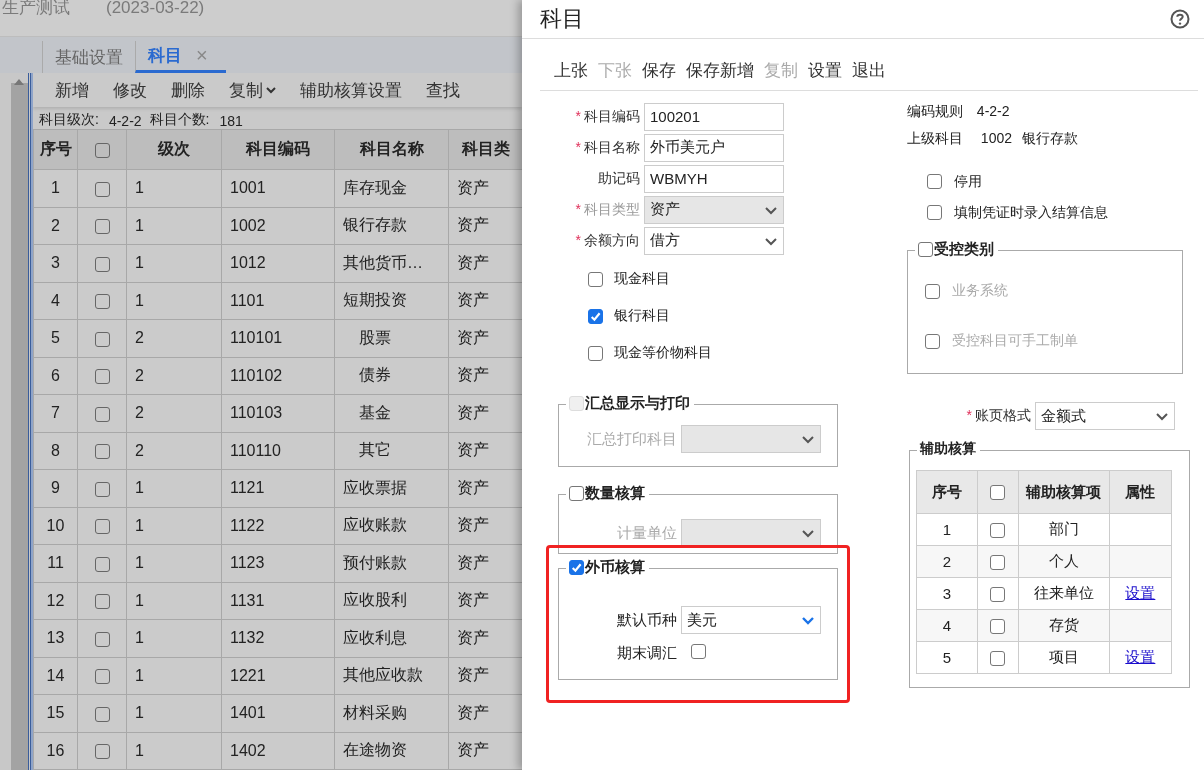 This screenshot has width=1204, height=770. I want to click on table-cell: 应收票据, so click(391, 488).